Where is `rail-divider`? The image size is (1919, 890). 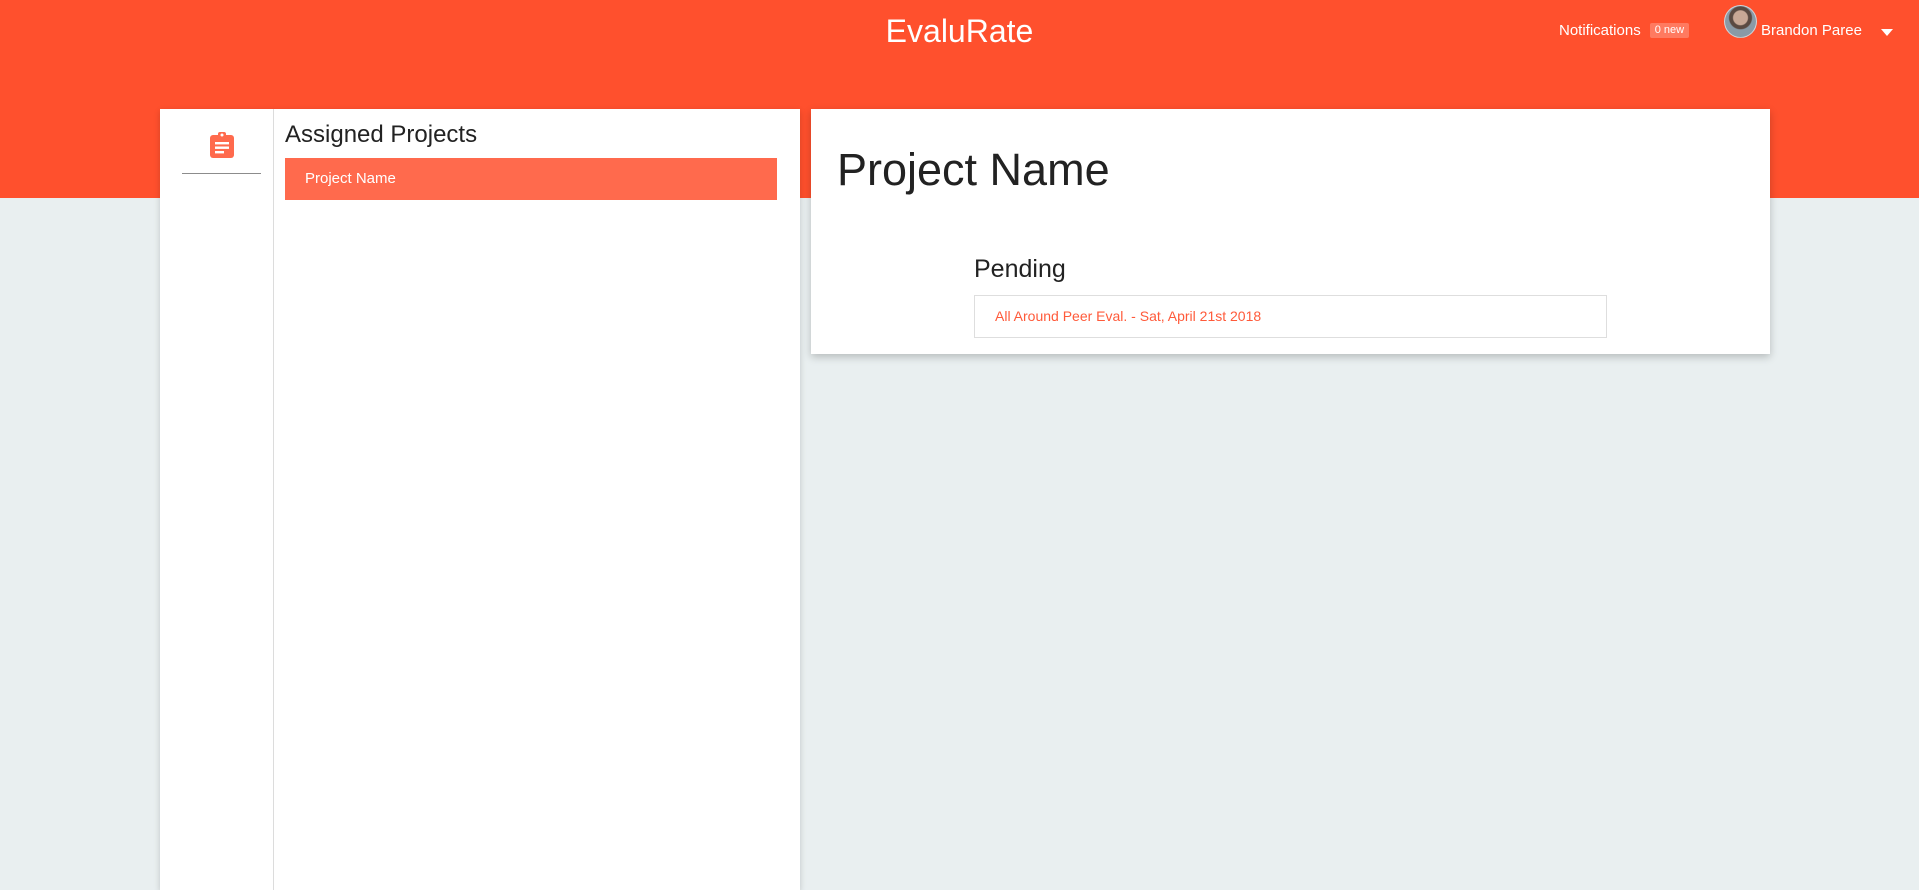 rail-divider is located at coordinates (221, 173).